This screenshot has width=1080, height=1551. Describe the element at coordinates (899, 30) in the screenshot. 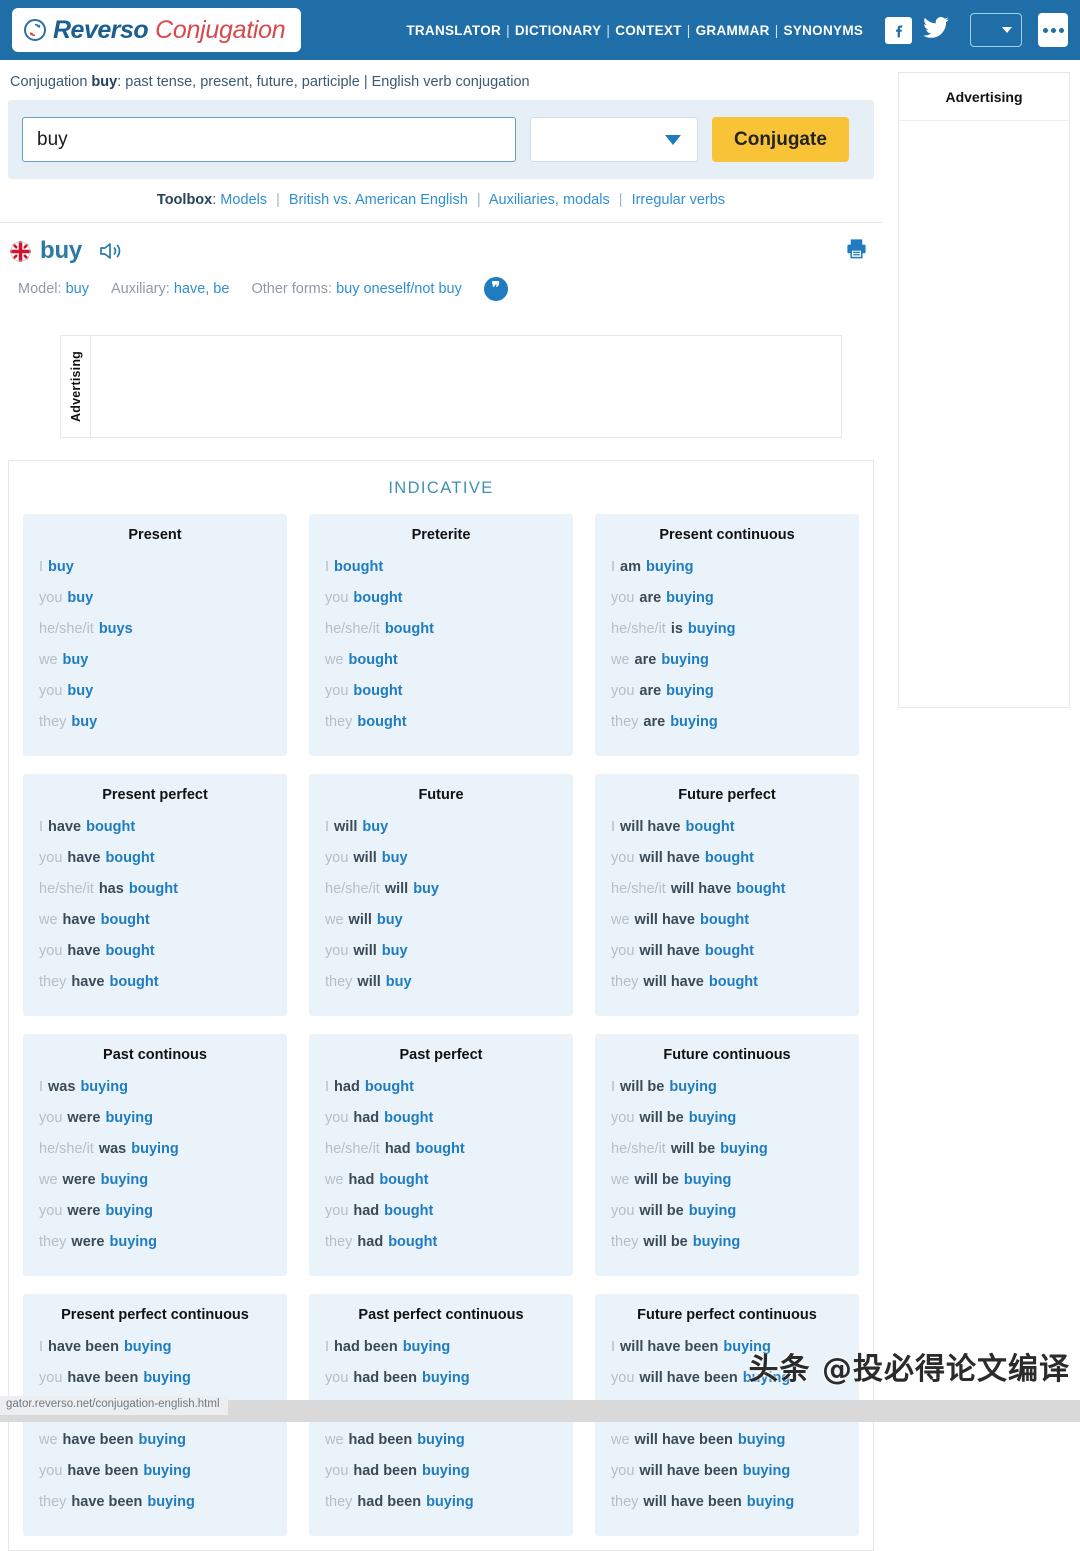

I see `facebook-icon` at that location.